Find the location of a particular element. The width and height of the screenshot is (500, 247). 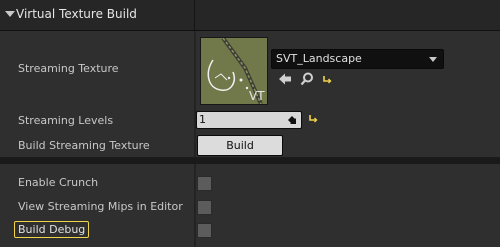

asset-picker-dropdown: SVT_Landscape is located at coordinates (357, 59).